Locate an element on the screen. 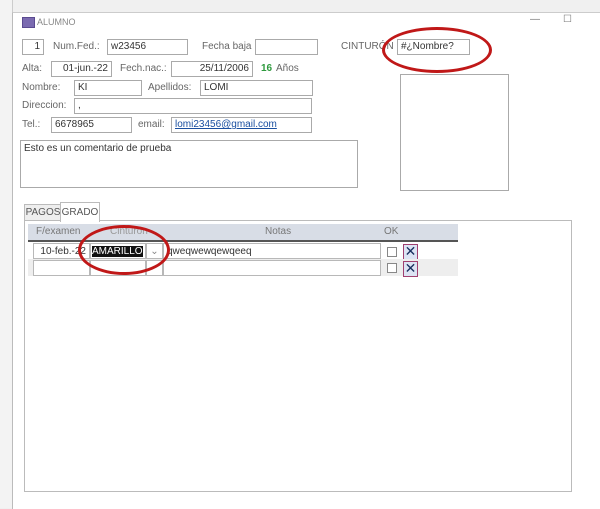 Image resolution: width=600 pixels, height=509 pixels. nombre-field: KI is located at coordinates (108, 88).